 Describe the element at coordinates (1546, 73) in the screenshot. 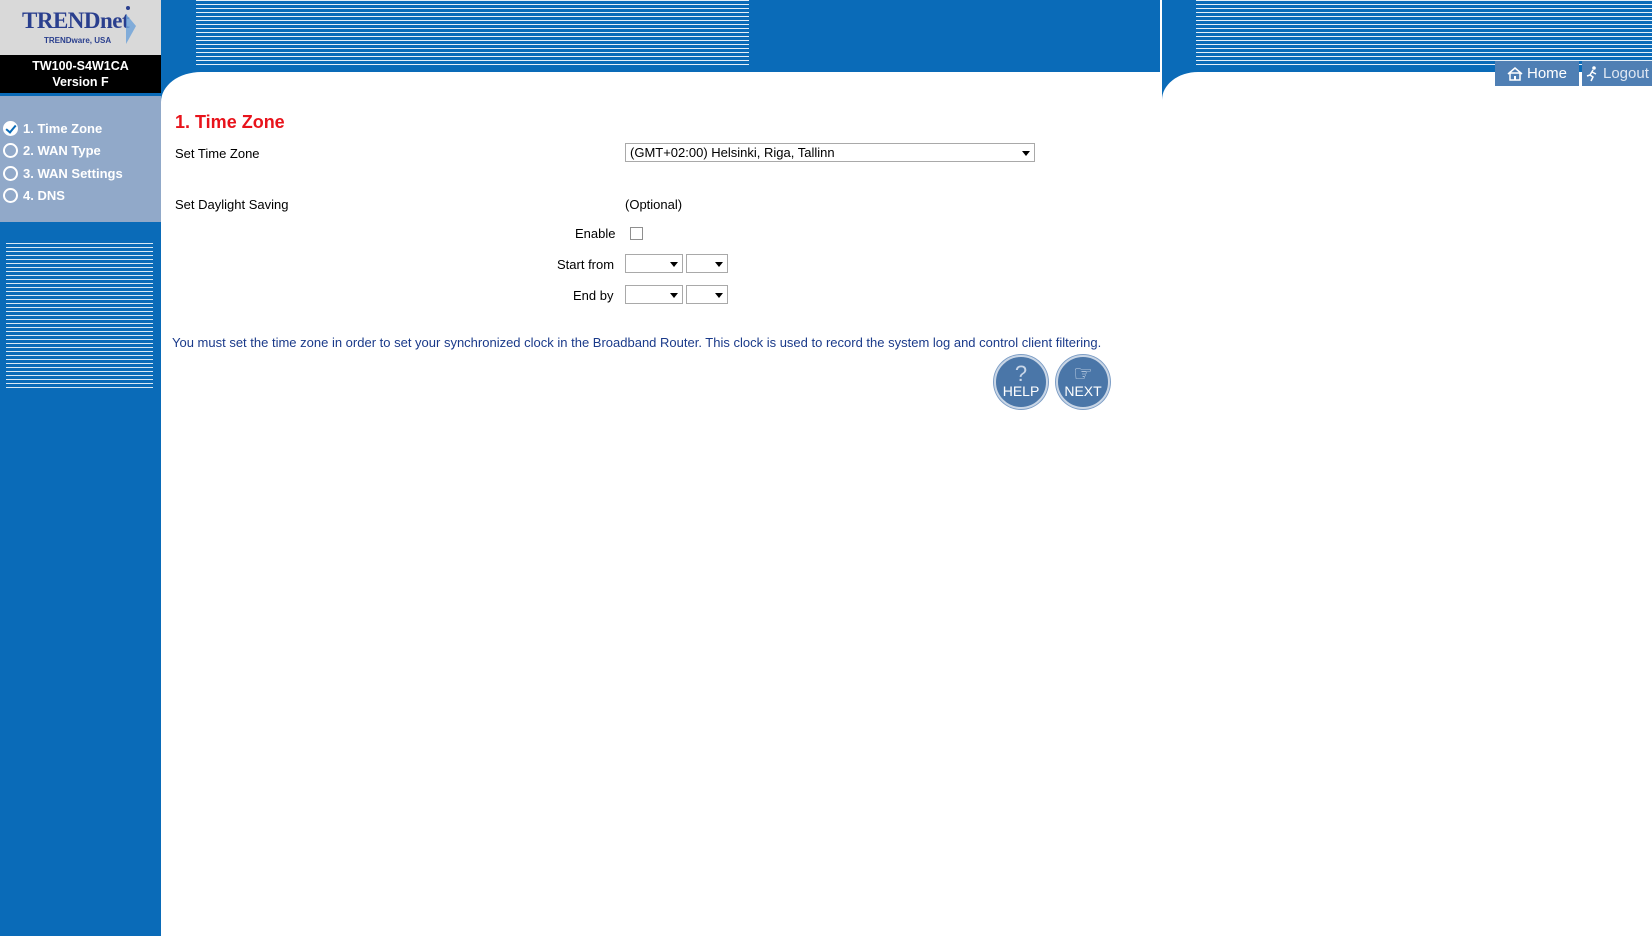

I see `home-label: Home` at that location.